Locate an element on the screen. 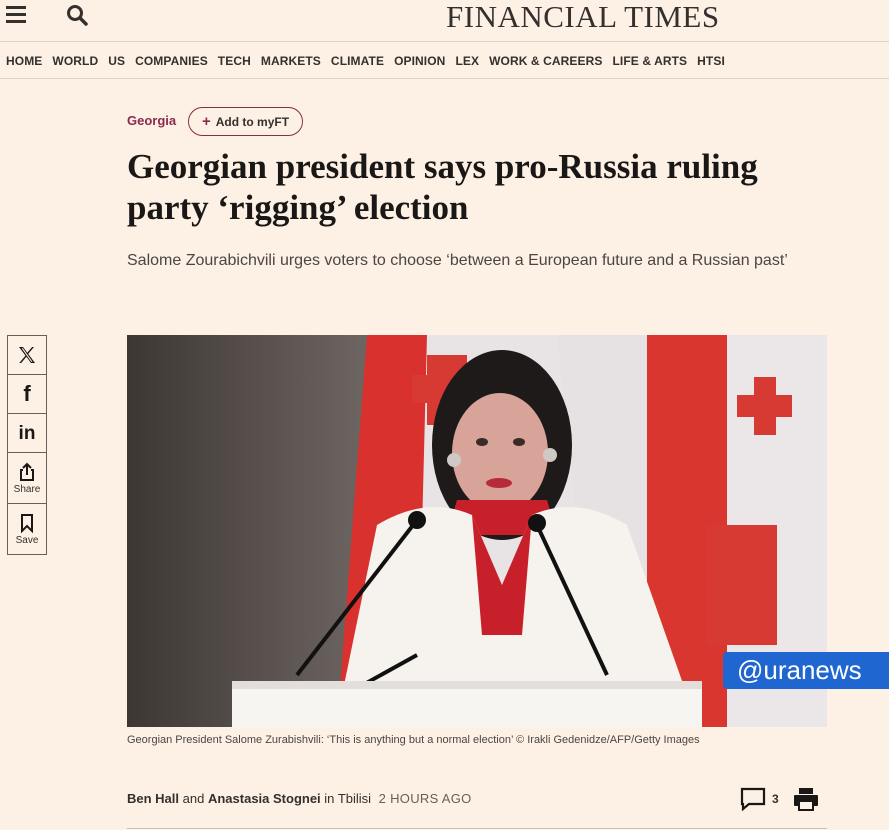 This screenshot has width=889, height=830. nav-item-climate: CLIMATE is located at coordinates (357, 61).